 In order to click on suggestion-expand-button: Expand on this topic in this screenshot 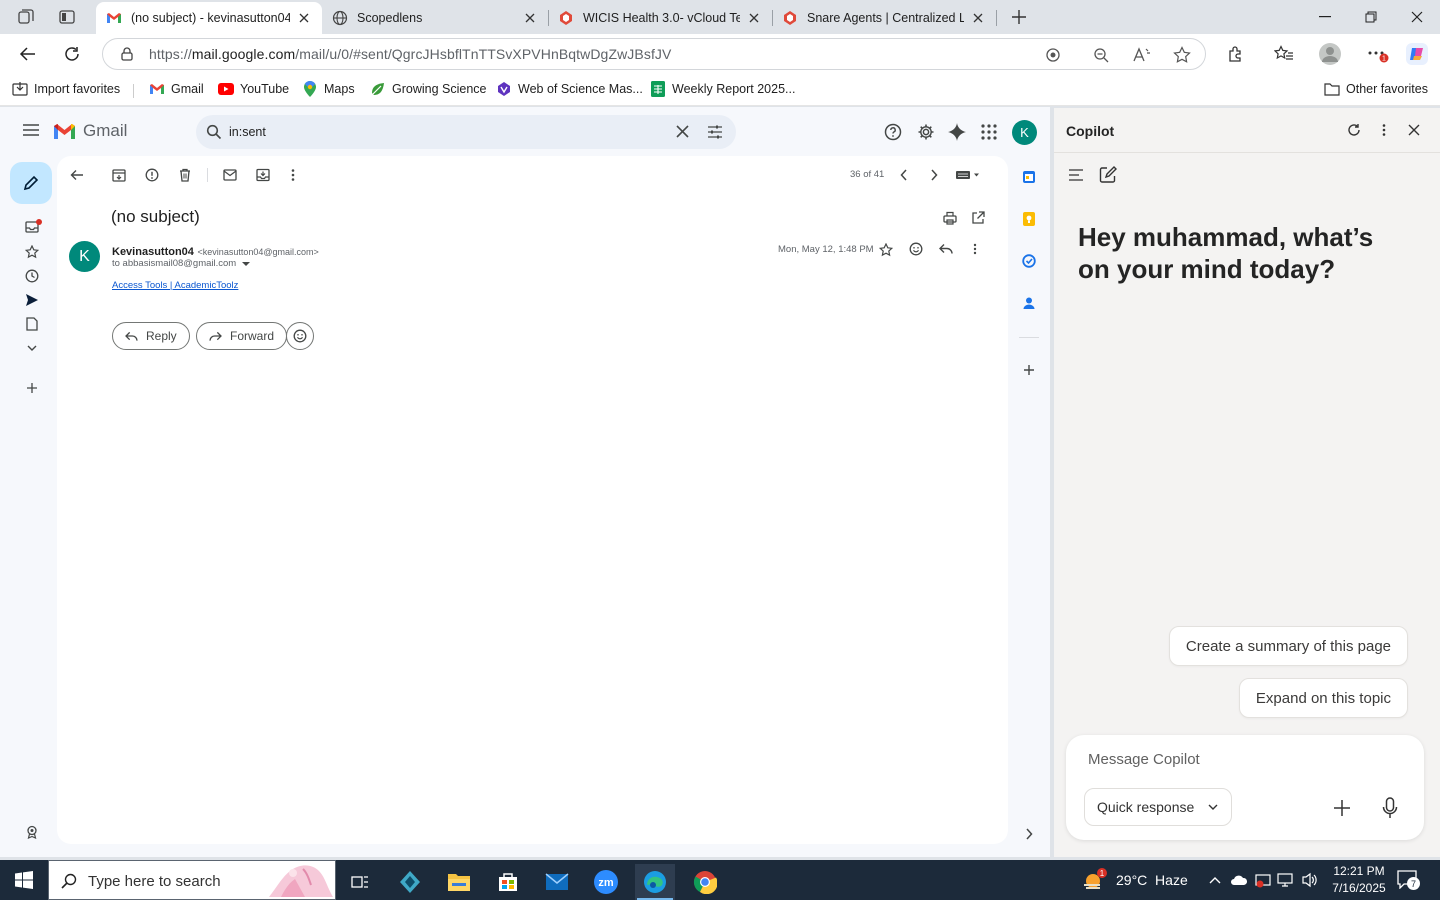, I will do `click(1323, 698)`.